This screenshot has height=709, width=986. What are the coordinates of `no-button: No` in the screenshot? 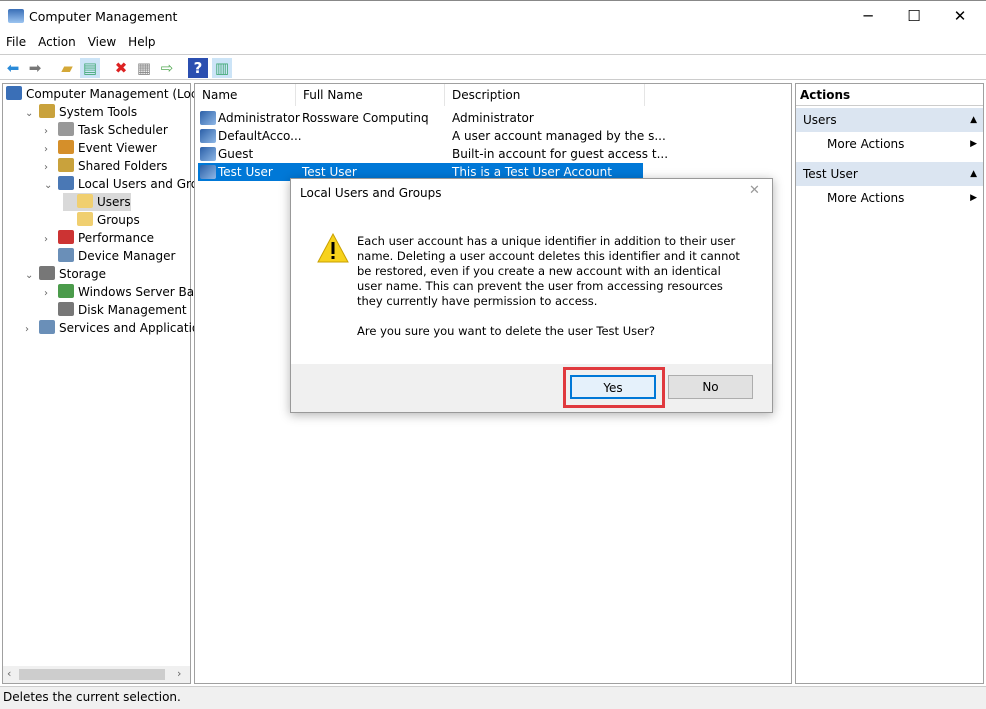 It's located at (710, 387).